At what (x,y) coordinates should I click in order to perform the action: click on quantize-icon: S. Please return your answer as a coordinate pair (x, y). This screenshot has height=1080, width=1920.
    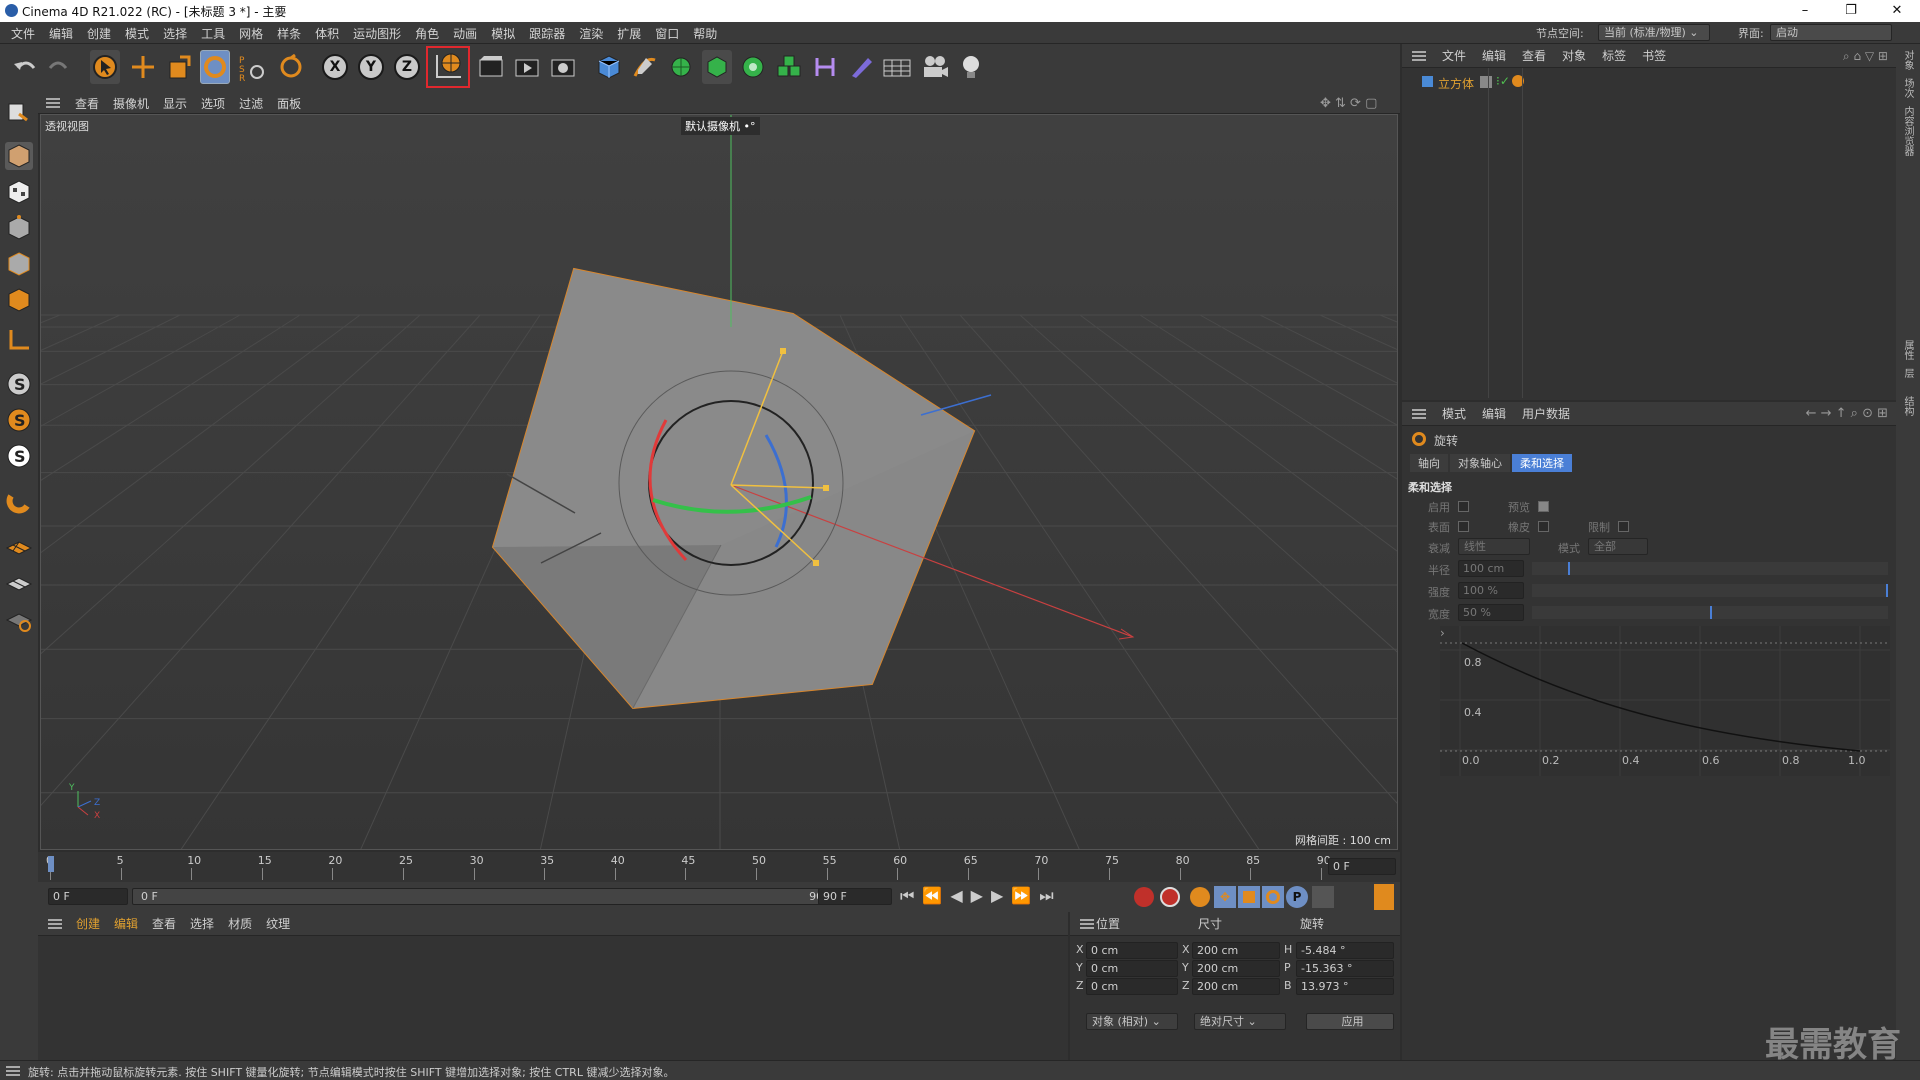
    Looking at the image, I should click on (19, 456).